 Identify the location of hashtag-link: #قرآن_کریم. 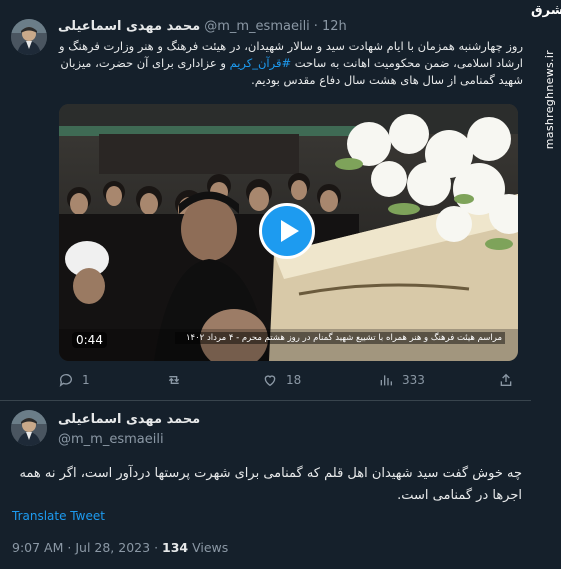
(261, 63).